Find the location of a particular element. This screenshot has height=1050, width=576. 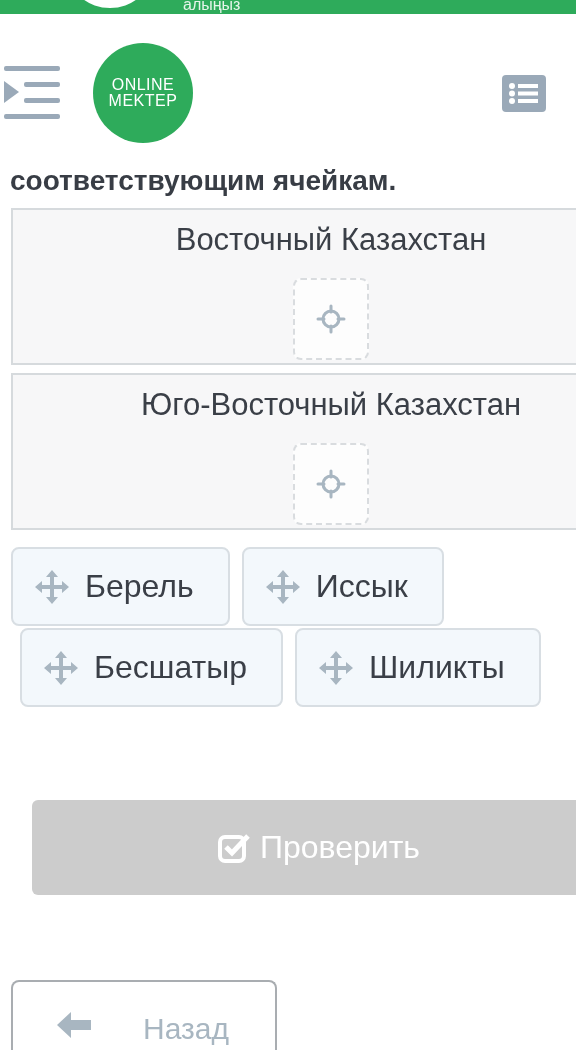

zone-title: Восточный Казахстан is located at coordinates (331, 240).